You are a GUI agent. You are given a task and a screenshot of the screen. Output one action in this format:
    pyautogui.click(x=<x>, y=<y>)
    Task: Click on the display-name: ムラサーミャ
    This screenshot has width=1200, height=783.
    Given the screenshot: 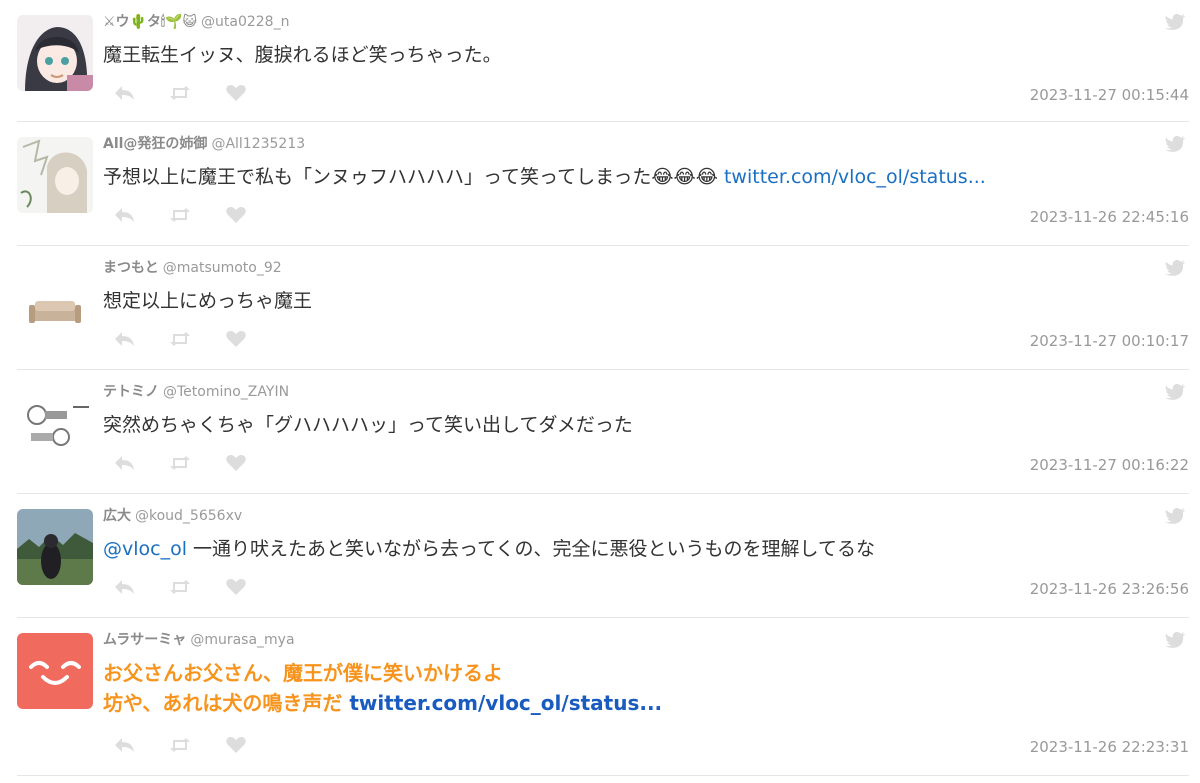 What is the action you would take?
    pyautogui.click(x=144, y=640)
    